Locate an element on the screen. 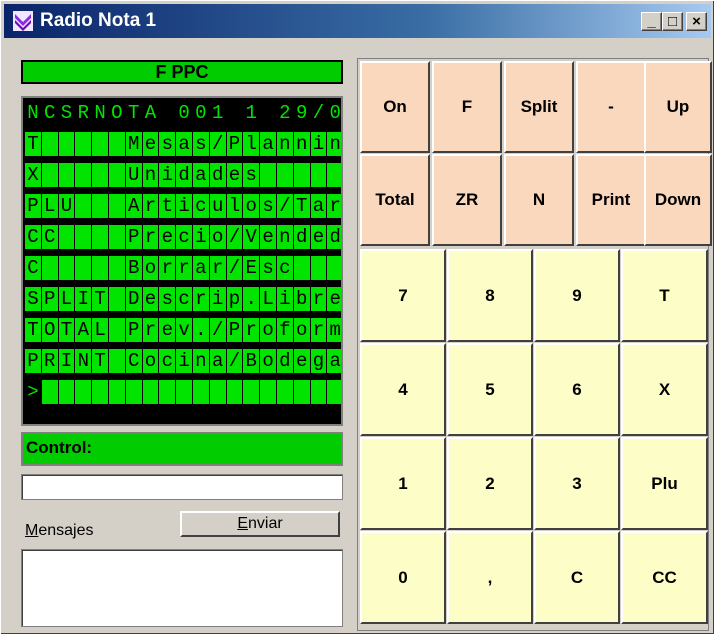 The height and width of the screenshot is (635, 715). title-bar: Radio Nota 1 _ □ × is located at coordinates (357, 21).